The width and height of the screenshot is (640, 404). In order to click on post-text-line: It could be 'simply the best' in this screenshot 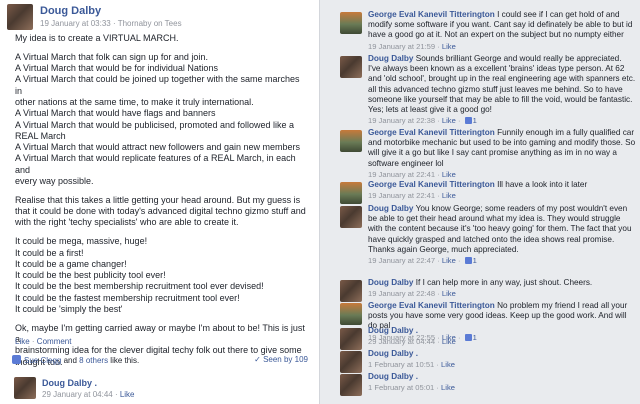, I will do `click(69, 309)`.